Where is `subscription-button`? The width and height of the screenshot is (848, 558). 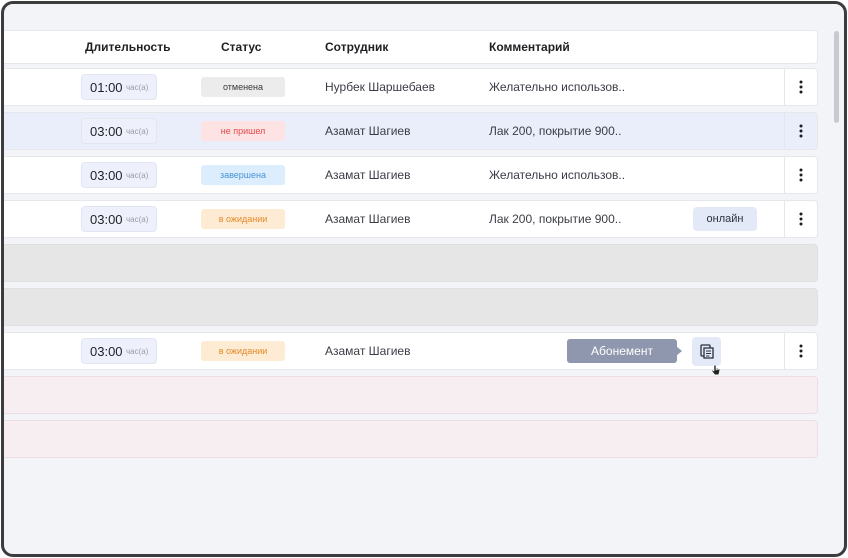 subscription-button is located at coordinates (706, 351).